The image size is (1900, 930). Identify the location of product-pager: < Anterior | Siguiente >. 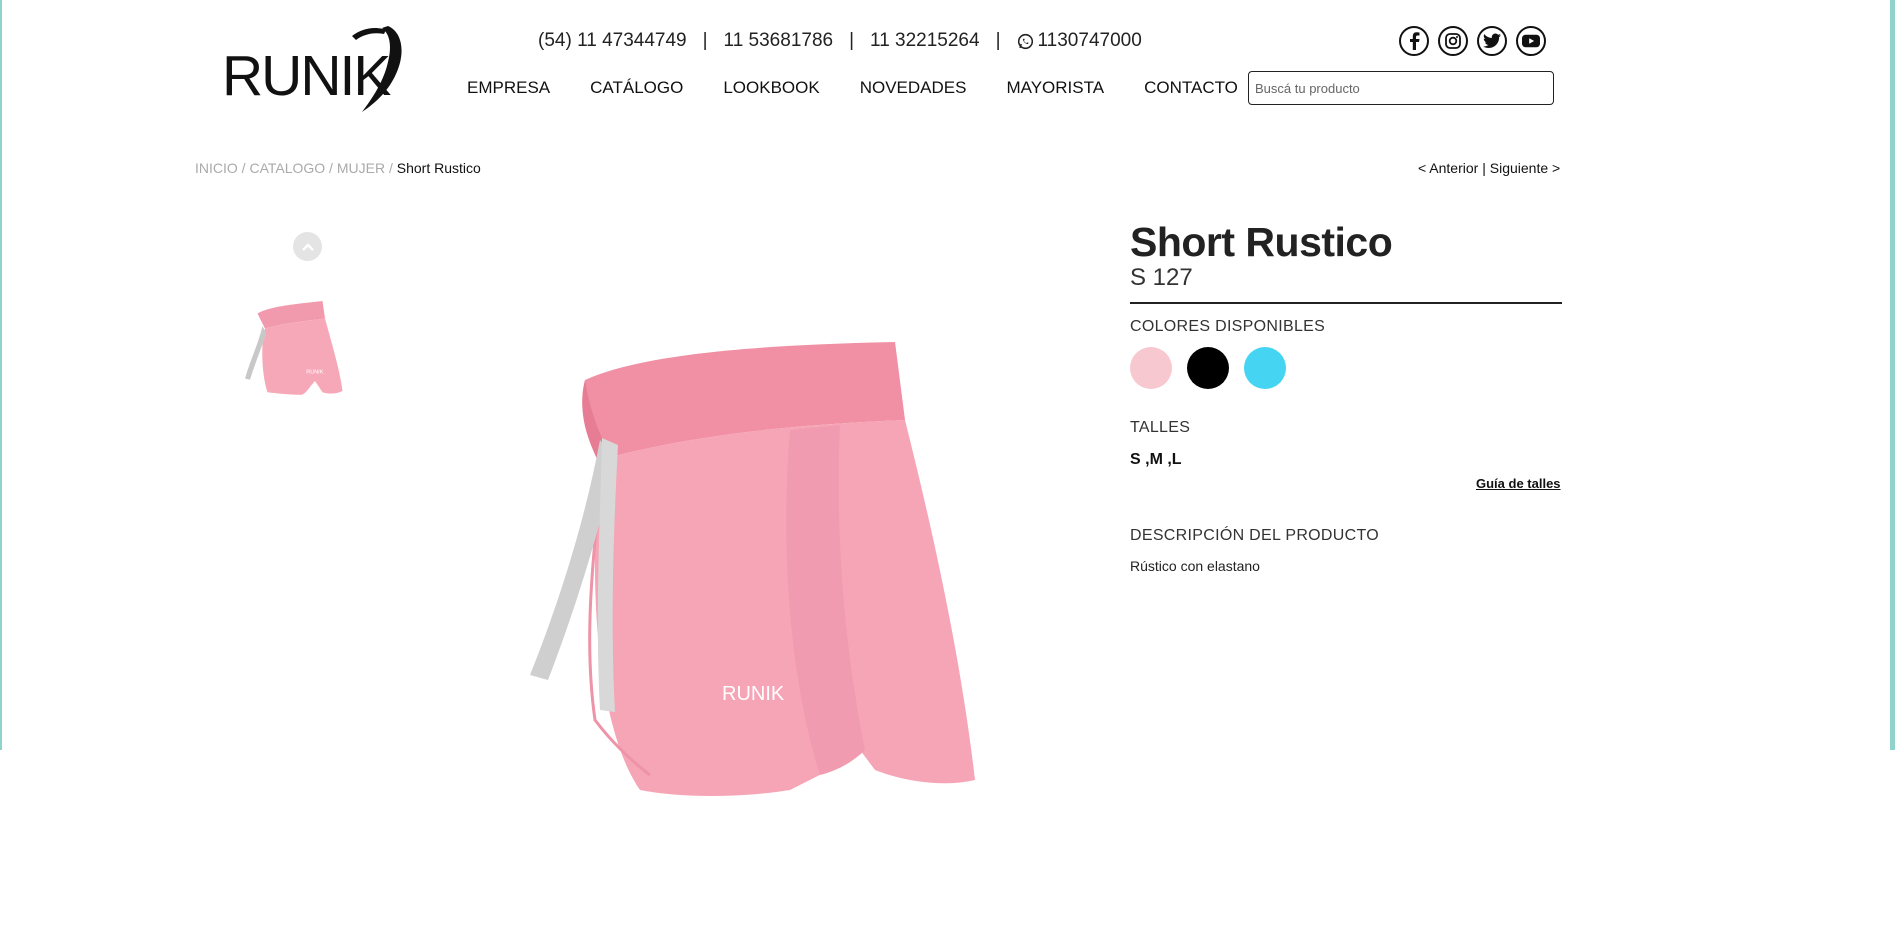
(1489, 168).